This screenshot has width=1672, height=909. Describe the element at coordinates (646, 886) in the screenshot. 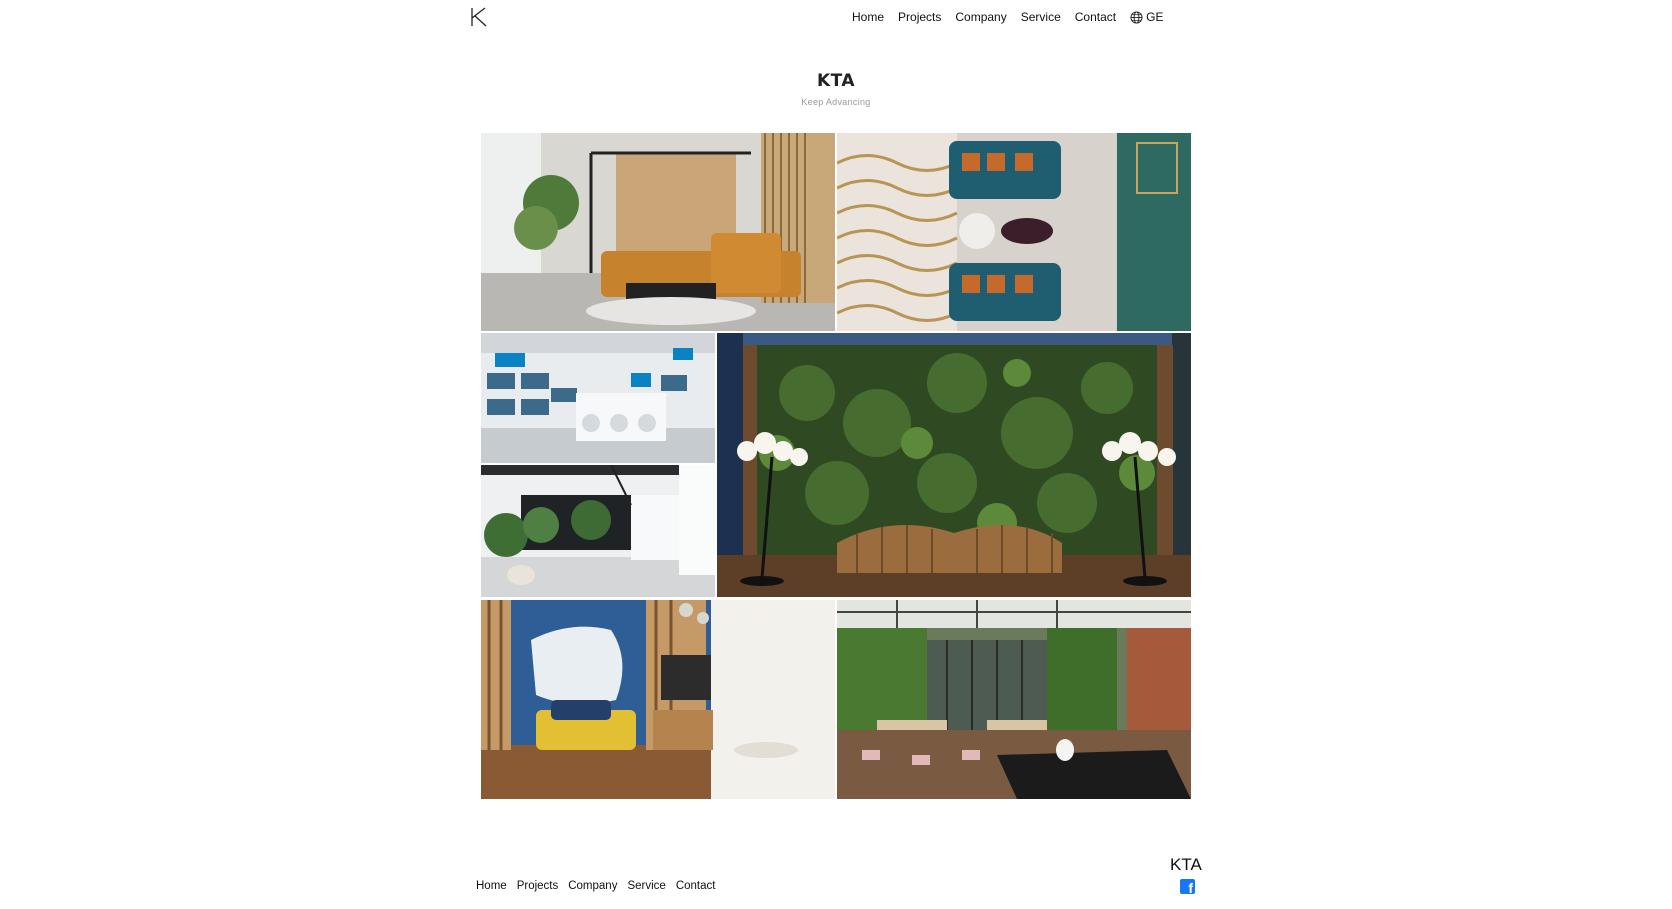

I see `footer-nav-service: Service` at that location.